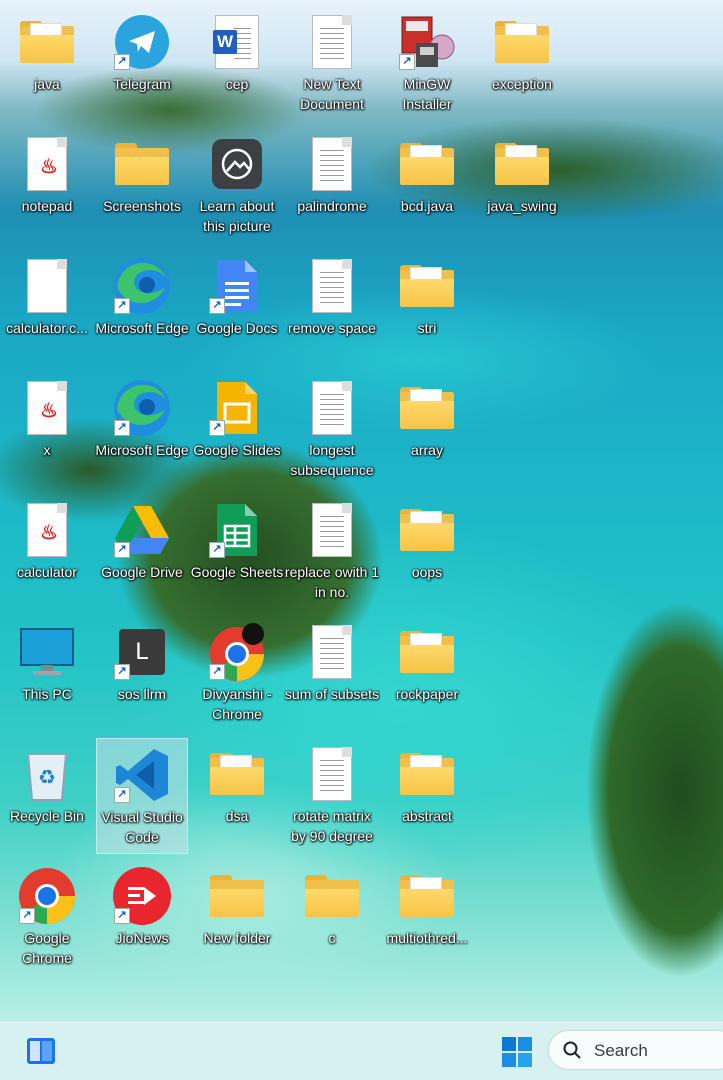  I want to click on icon-label: remove space, so click(332, 328).